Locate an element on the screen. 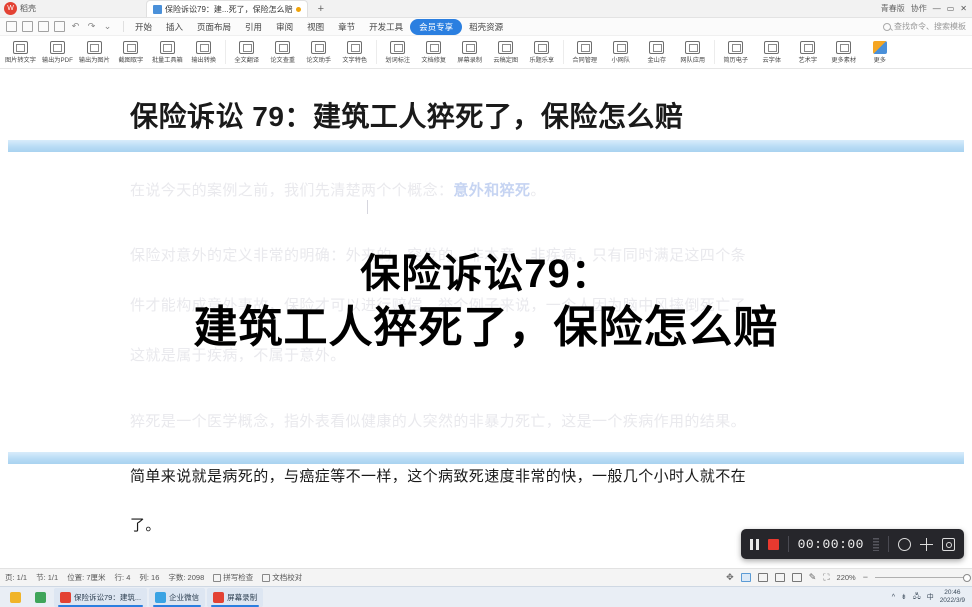  tray-usb-icon: ⇟ is located at coordinates (904, 597).